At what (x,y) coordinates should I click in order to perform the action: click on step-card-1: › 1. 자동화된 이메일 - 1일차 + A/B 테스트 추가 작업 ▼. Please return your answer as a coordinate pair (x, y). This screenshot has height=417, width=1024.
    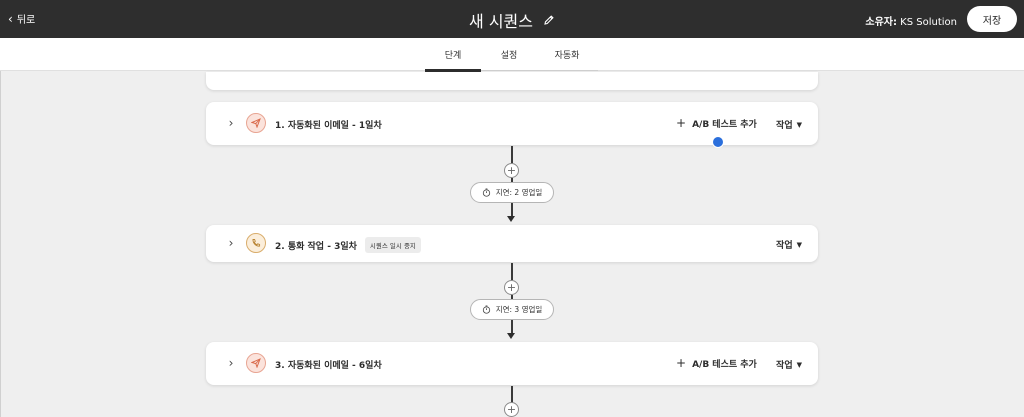
    Looking at the image, I should click on (512, 123).